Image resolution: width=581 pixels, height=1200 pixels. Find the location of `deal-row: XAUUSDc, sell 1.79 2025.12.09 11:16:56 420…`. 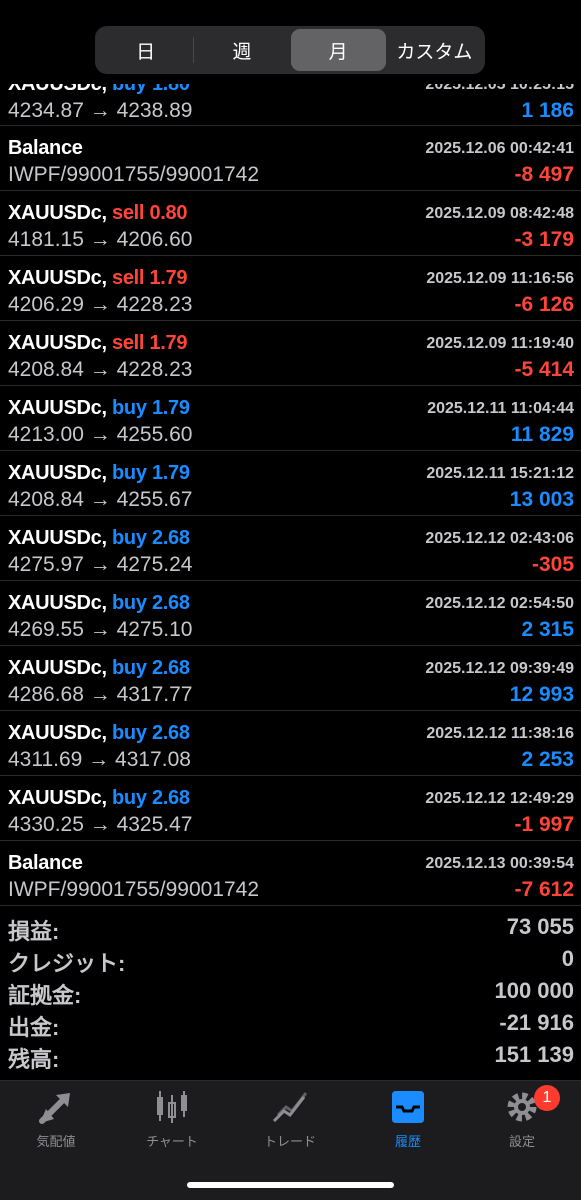

deal-row: XAUUSDc, sell 1.79 2025.12.09 11:16:56 420… is located at coordinates (290, 288).